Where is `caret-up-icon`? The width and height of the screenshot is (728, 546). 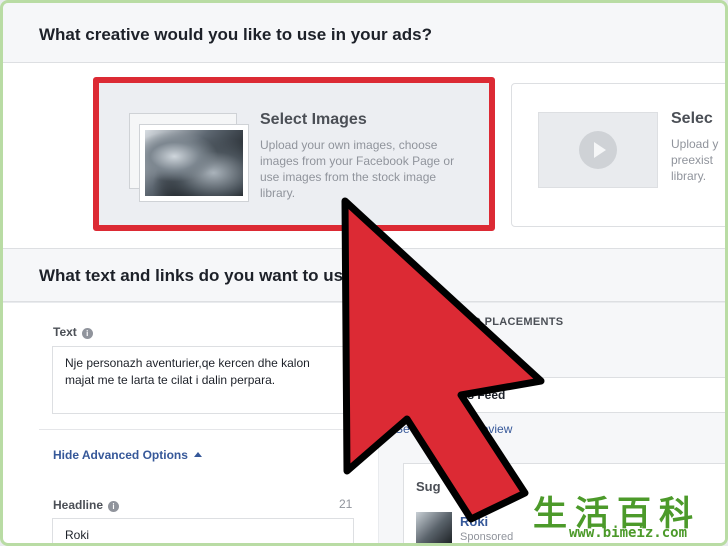 caret-up-icon is located at coordinates (197, 454).